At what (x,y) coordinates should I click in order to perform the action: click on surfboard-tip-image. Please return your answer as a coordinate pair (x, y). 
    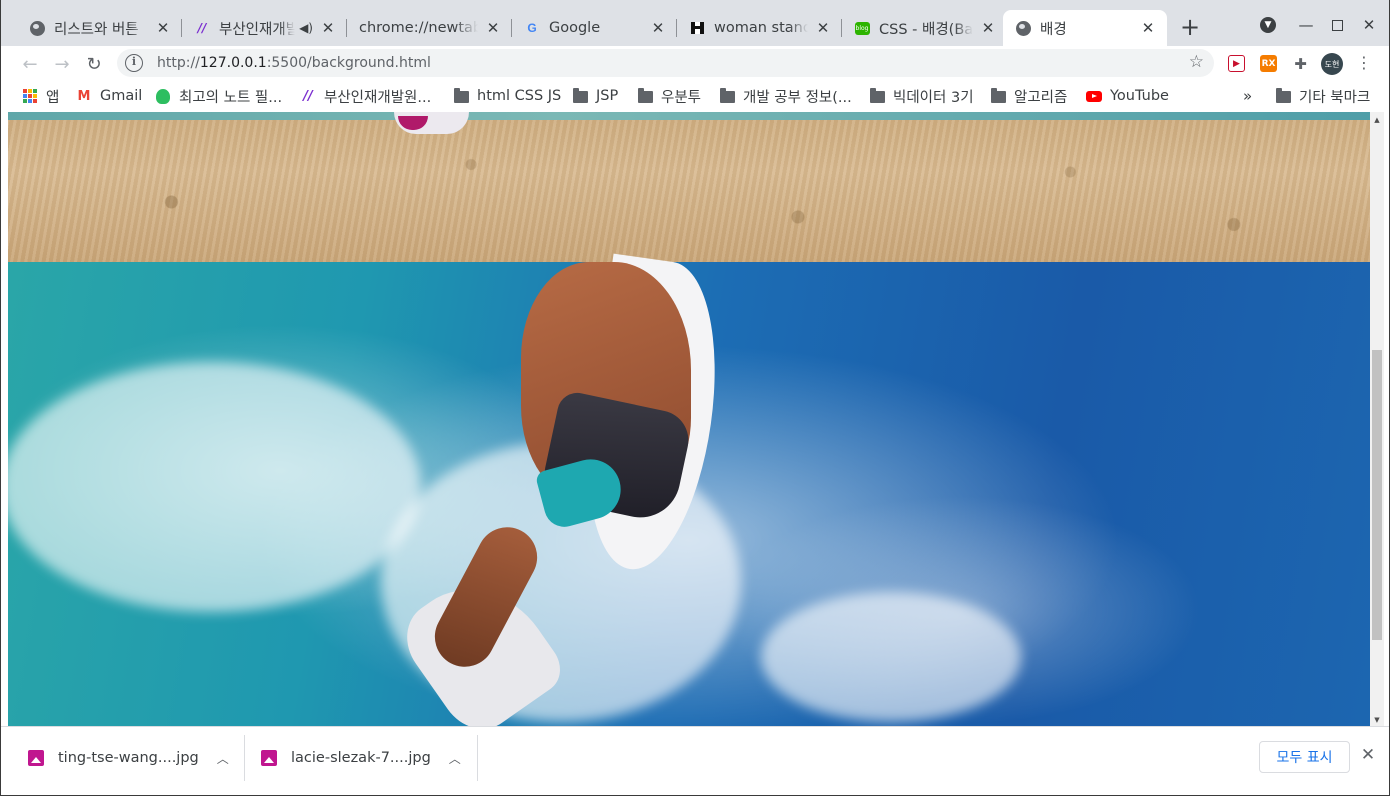
    Looking at the image, I should click on (431, 123).